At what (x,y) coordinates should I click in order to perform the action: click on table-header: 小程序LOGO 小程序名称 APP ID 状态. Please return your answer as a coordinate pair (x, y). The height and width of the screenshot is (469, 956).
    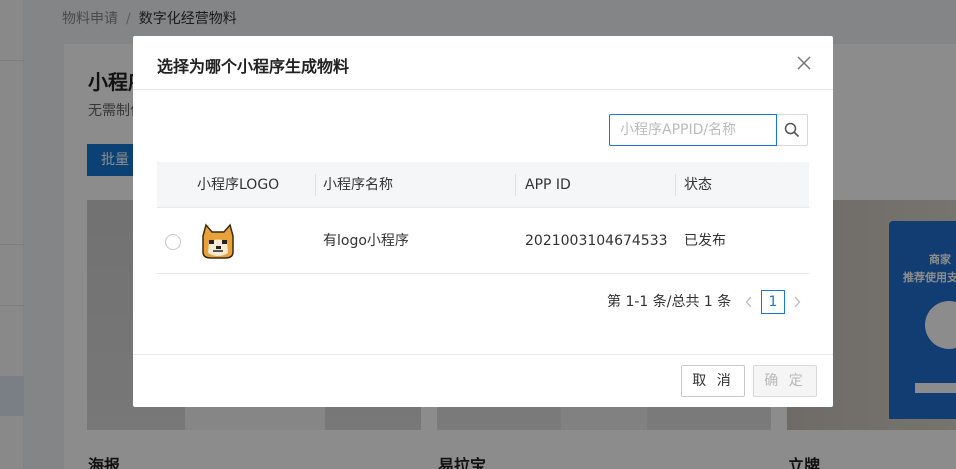
    Looking at the image, I should click on (483, 185).